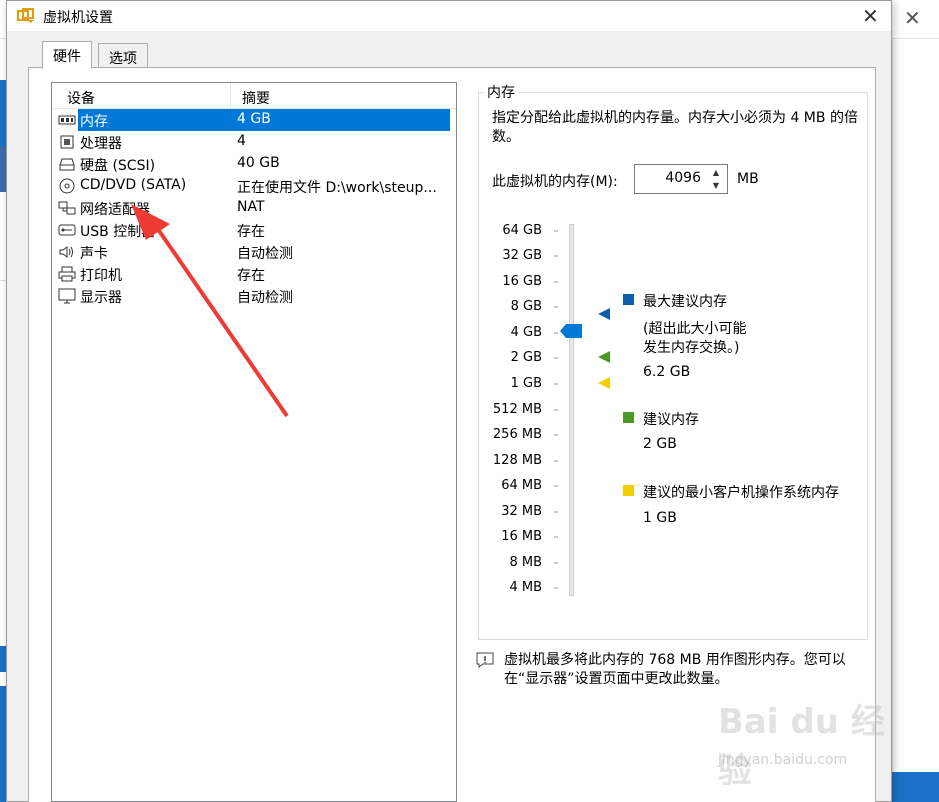 Image resolution: width=939 pixels, height=802 pixels. What do you see at coordinates (571, 410) in the screenshot?
I see `memory-slider-track` at bounding box center [571, 410].